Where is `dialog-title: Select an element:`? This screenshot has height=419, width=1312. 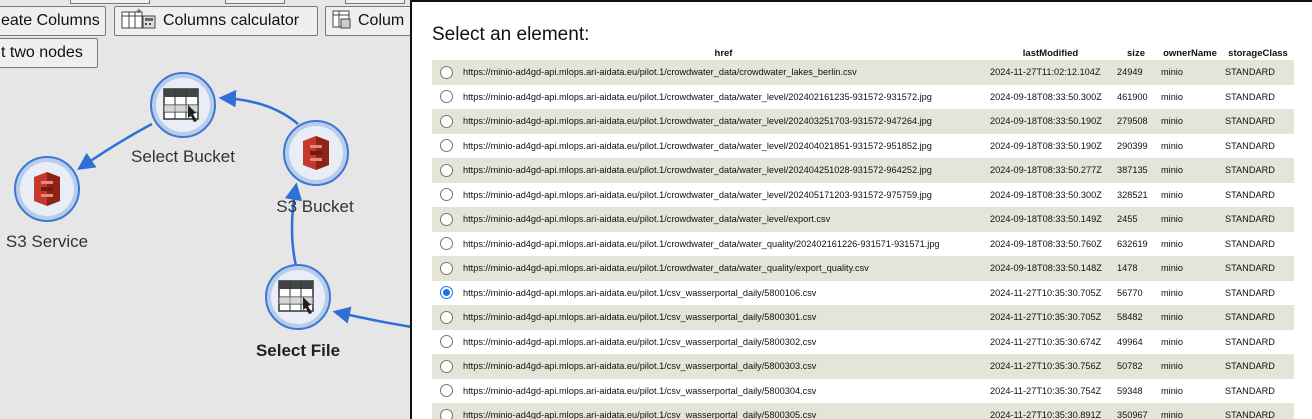 dialog-title: Select an element: is located at coordinates (511, 34).